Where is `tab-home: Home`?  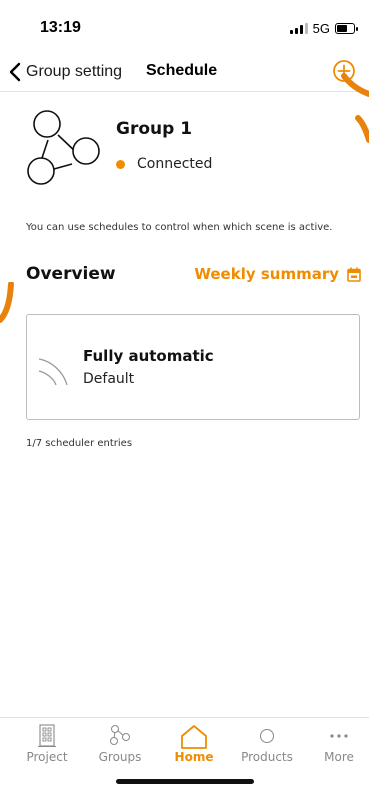
tab-home: Home is located at coordinates (194, 743).